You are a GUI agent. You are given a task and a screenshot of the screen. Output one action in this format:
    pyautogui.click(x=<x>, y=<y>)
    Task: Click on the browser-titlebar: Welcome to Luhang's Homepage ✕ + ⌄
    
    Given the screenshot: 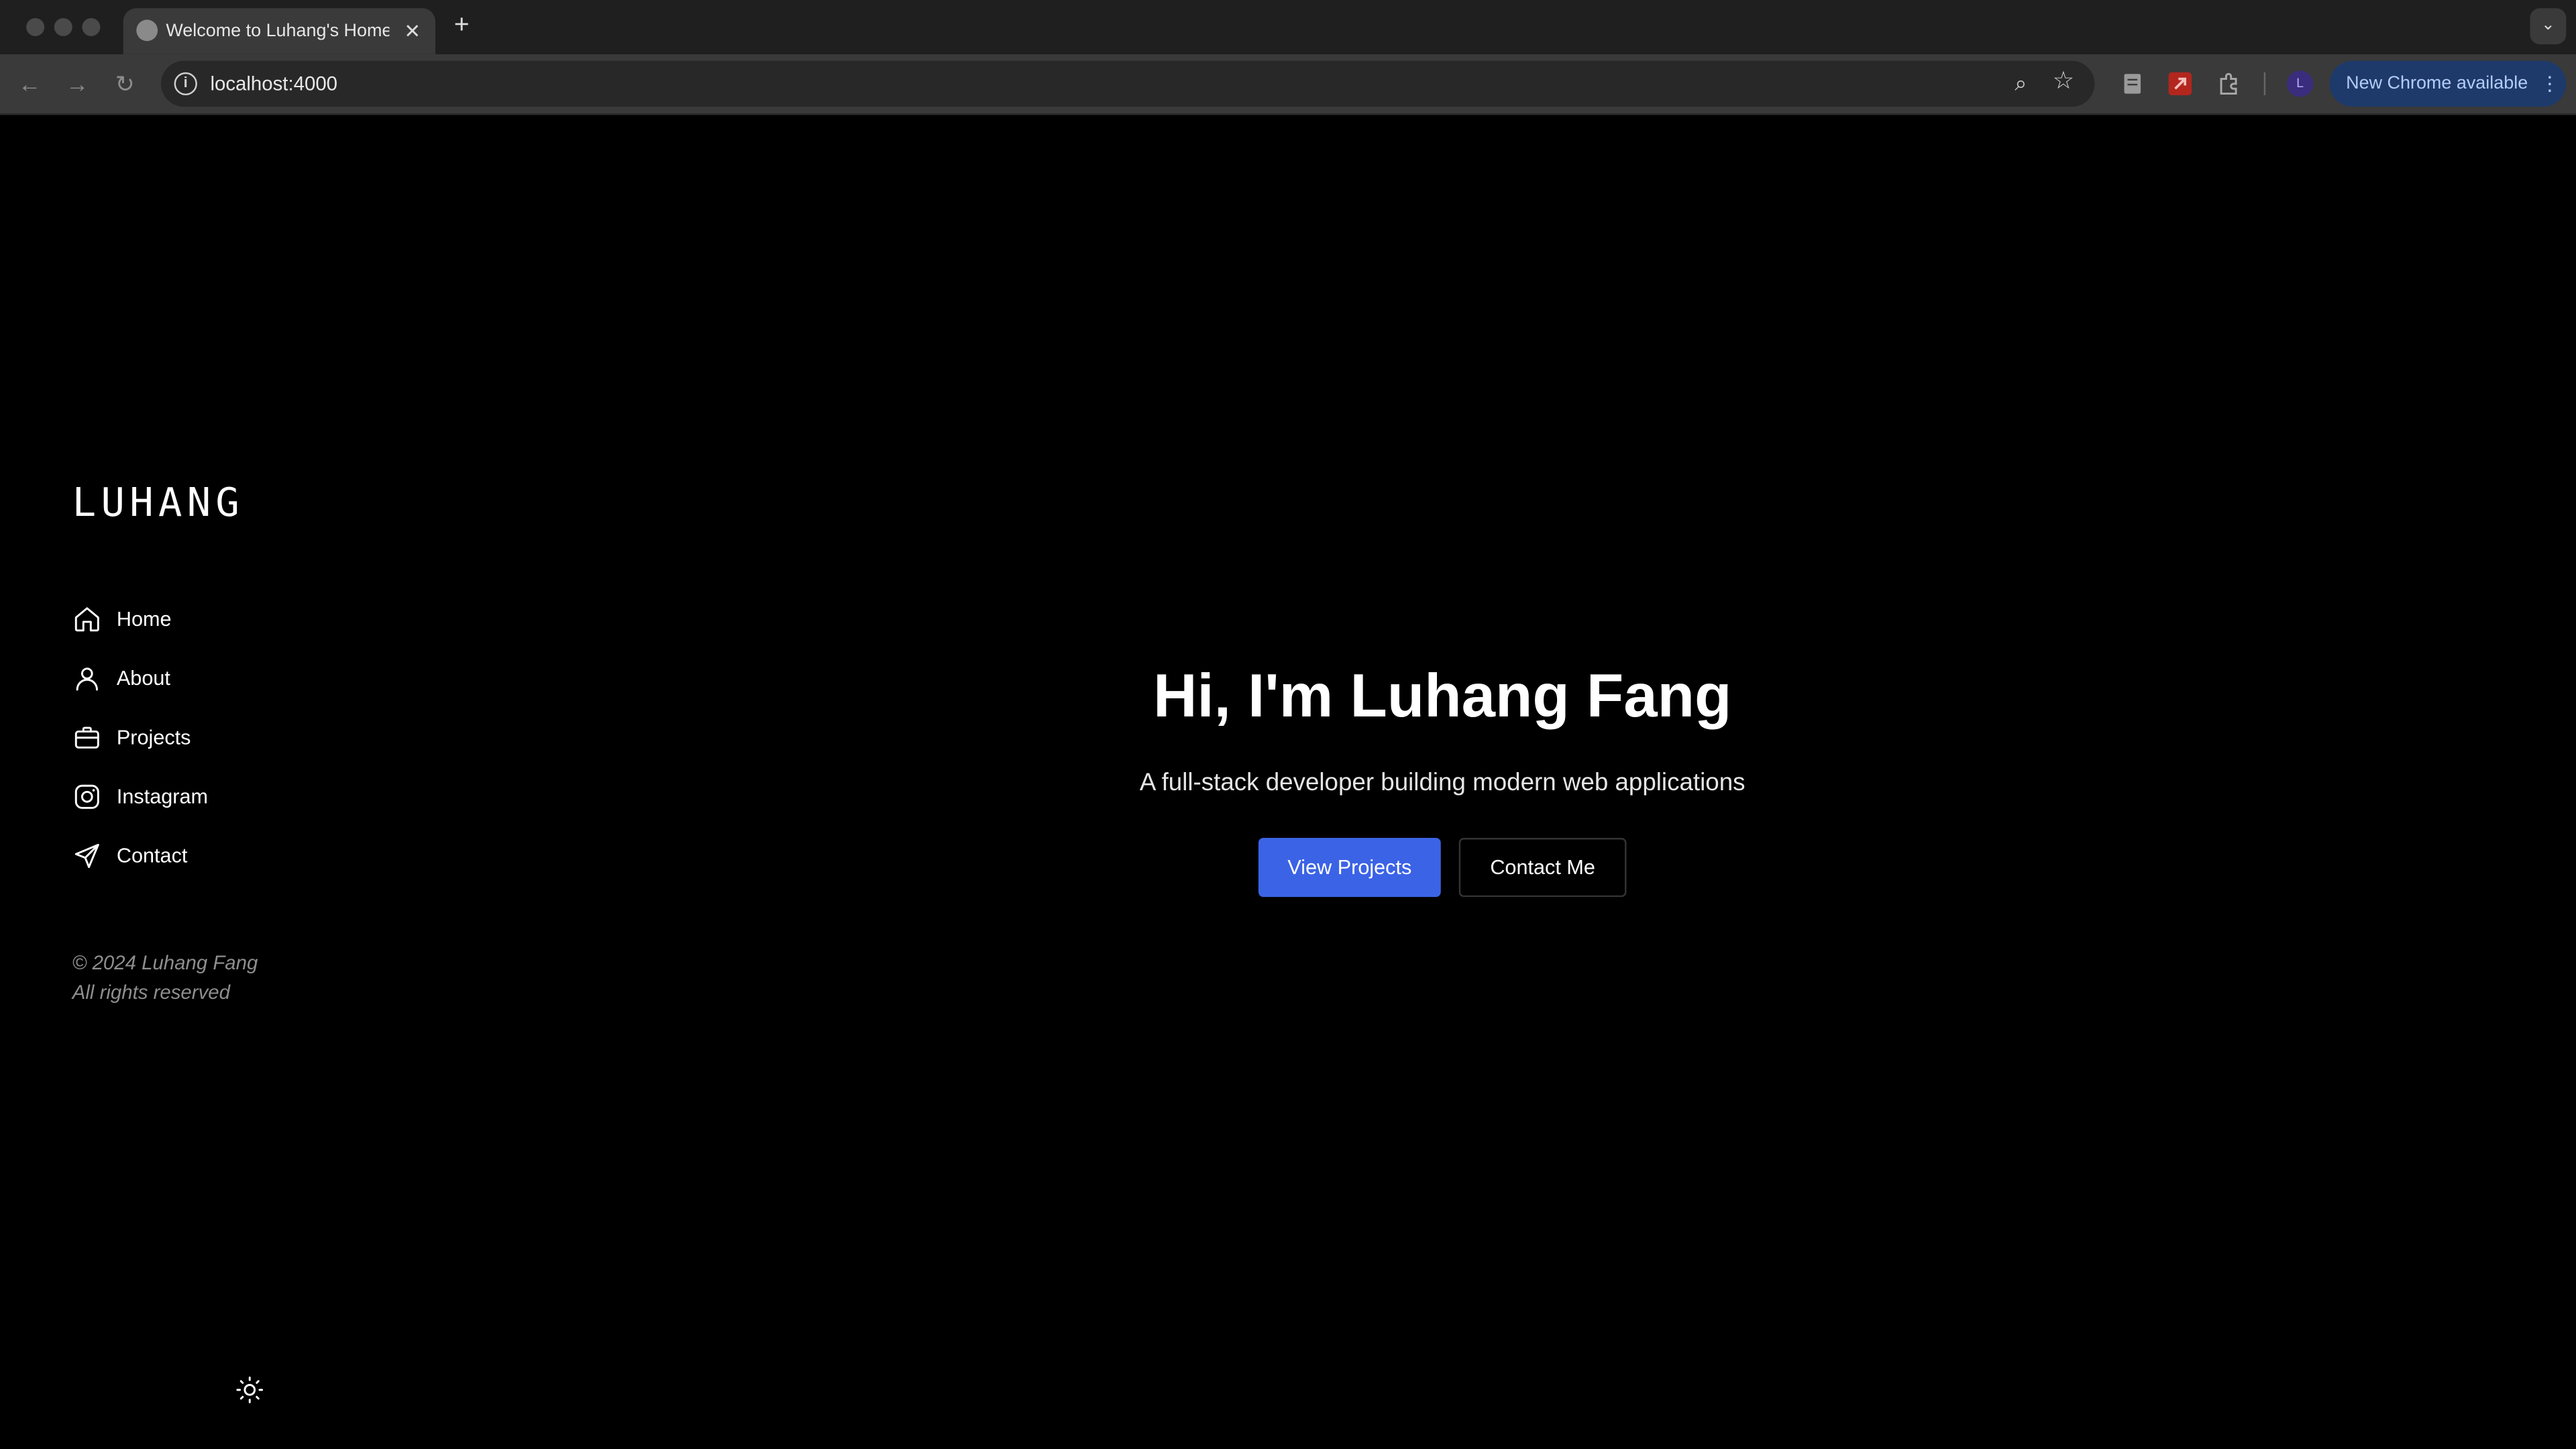 What is the action you would take?
    pyautogui.click(x=1288, y=27)
    